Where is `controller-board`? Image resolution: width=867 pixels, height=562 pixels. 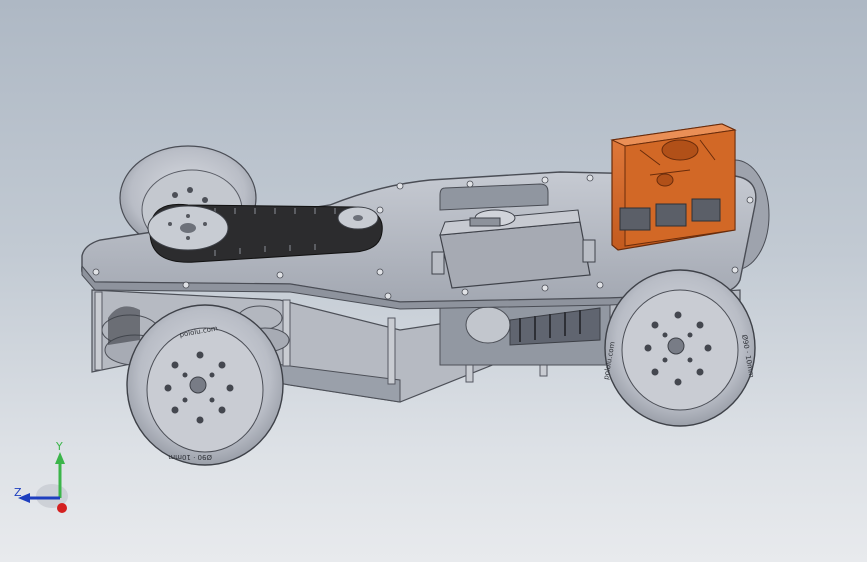
controller-board is located at coordinates (673, 187).